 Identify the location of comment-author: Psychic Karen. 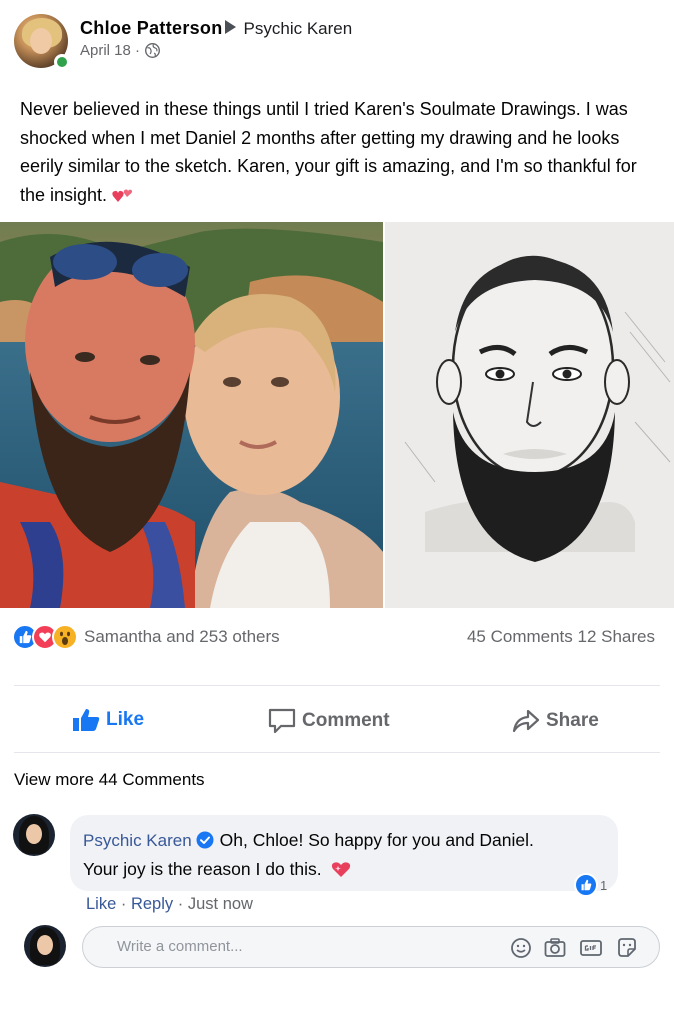
(137, 840).